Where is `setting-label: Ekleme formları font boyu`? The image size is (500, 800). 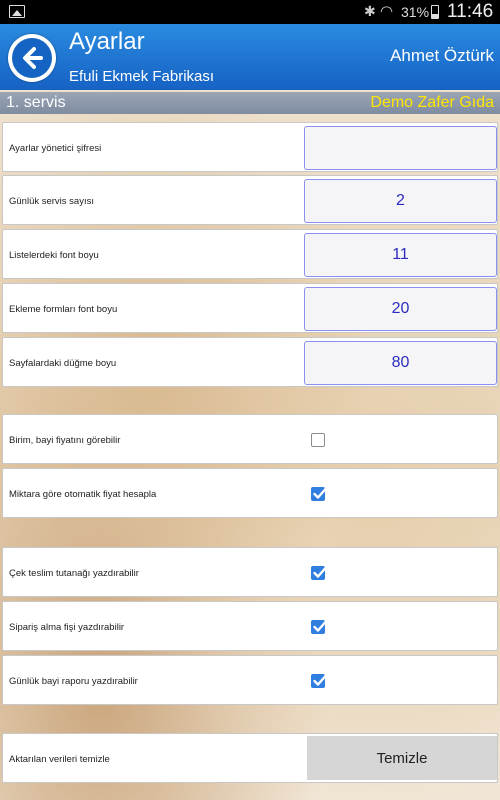 setting-label: Ekleme formları font boyu is located at coordinates (63, 309).